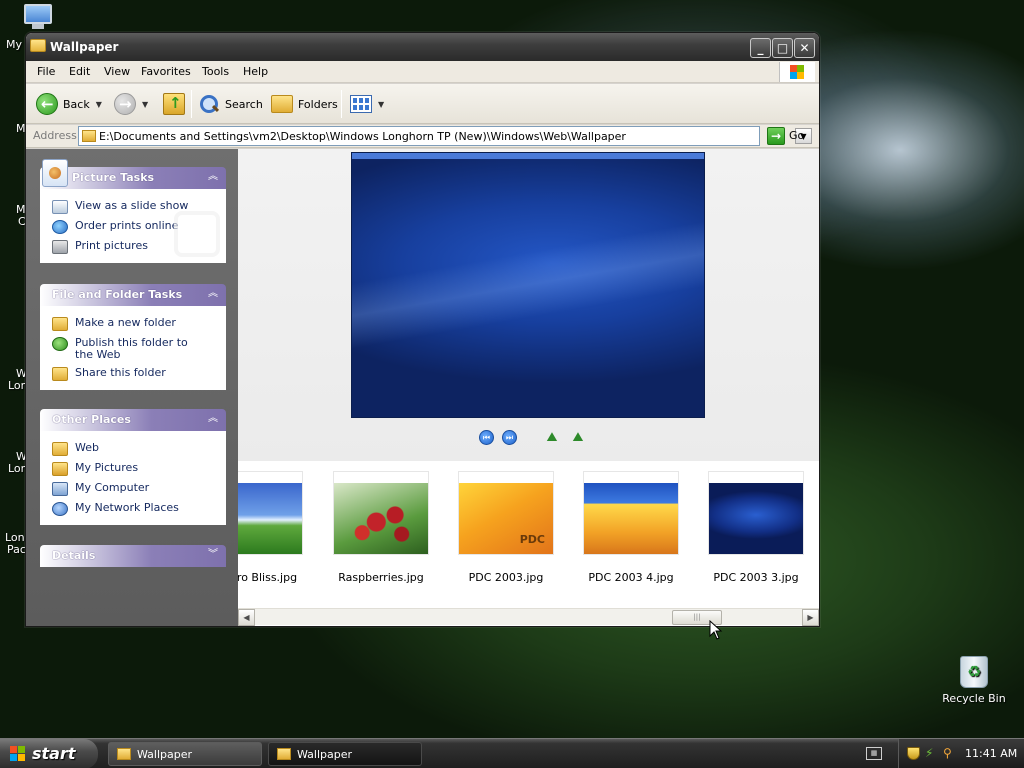  I want to click on start-button: start, so click(49, 753).